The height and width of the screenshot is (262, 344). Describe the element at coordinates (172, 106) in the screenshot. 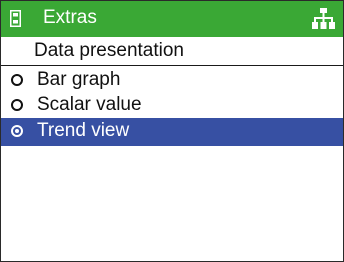

I see `option-scalar-value: Scalar value` at that location.